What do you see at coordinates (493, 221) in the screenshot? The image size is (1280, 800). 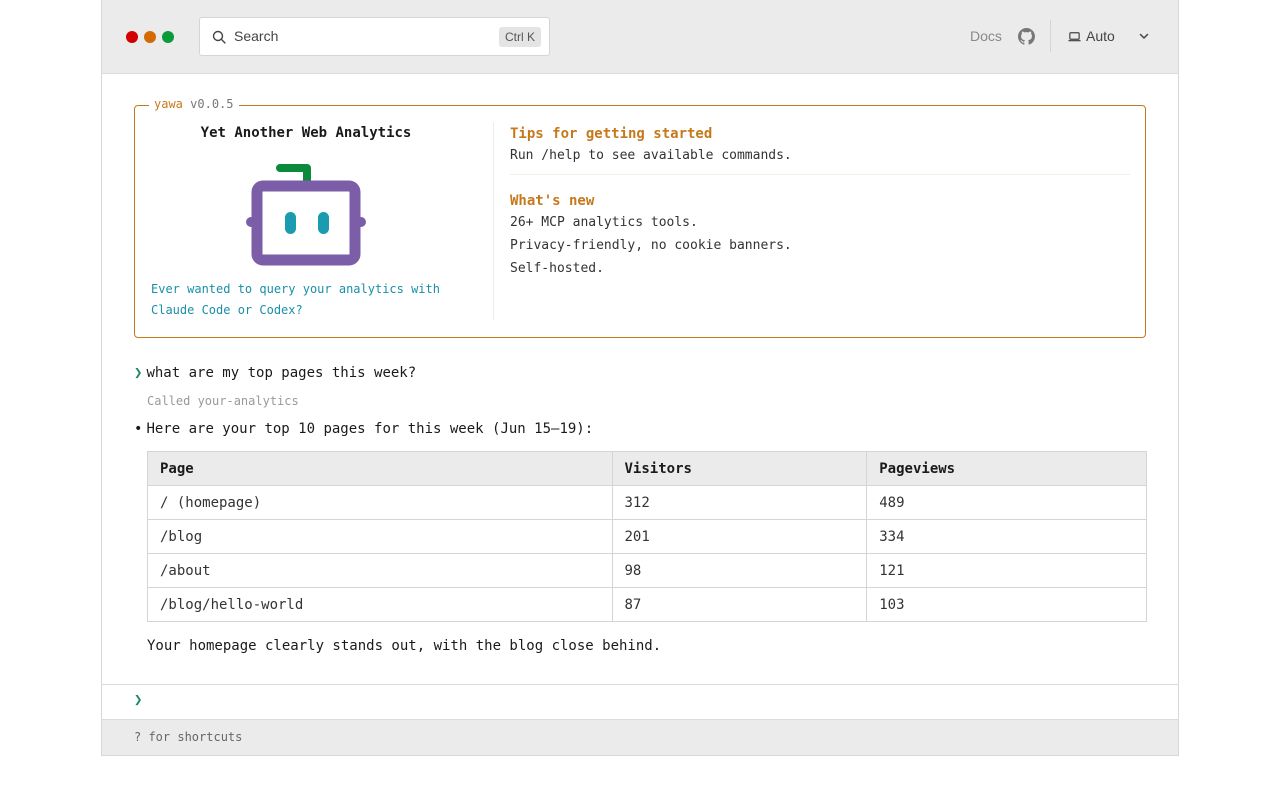 I see `welcome-divider` at bounding box center [493, 221].